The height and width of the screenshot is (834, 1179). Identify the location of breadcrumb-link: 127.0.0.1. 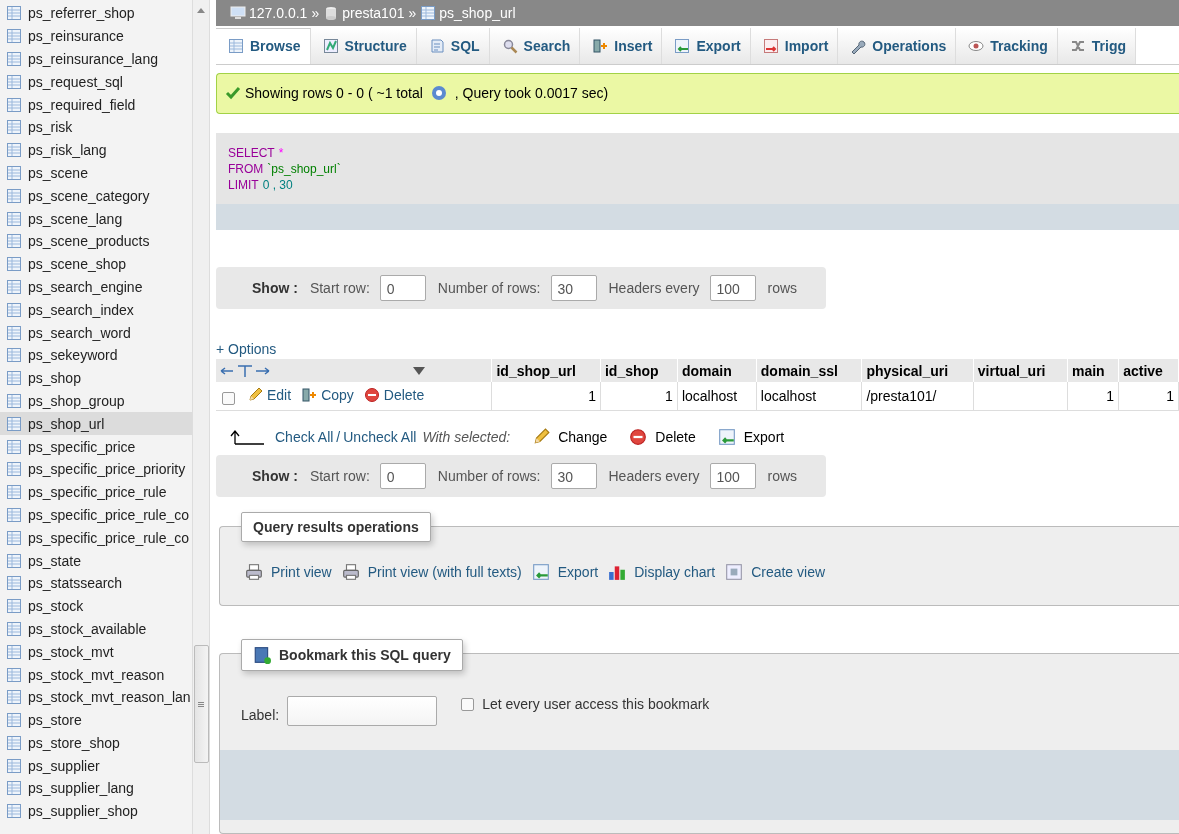
(269, 12).